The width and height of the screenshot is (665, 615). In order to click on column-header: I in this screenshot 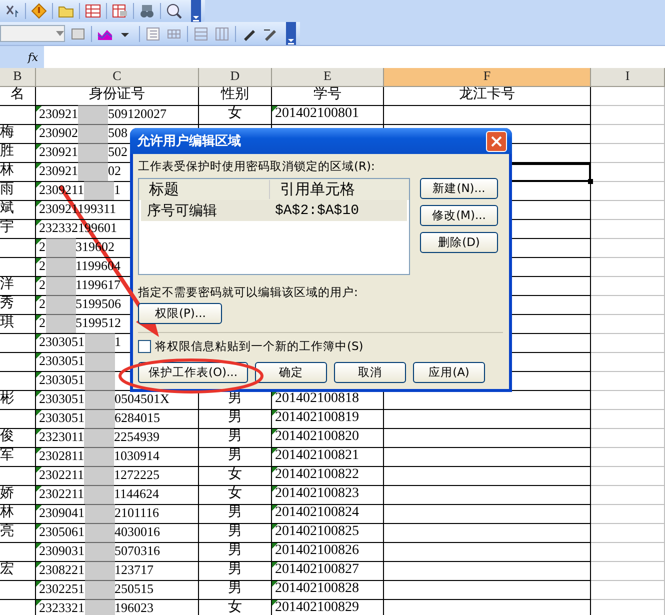, I will do `click(628, 77)`.